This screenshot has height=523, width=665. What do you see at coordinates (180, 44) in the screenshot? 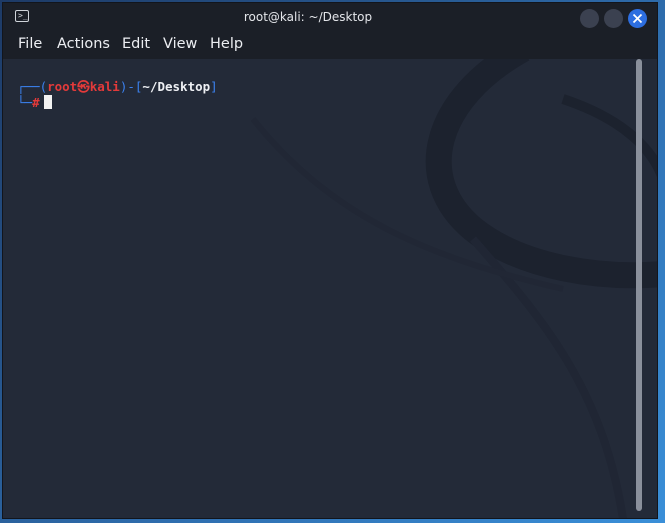
I see `menu-view: View` at bounding box center [180, 44].